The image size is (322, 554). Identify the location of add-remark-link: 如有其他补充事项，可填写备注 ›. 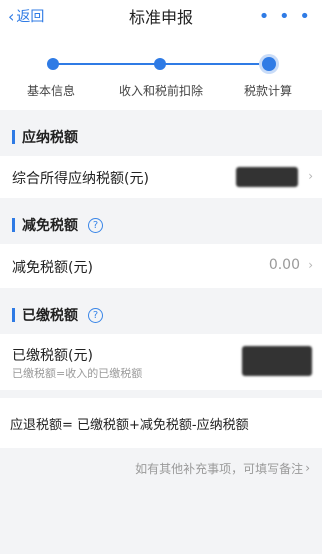
(161, 468).